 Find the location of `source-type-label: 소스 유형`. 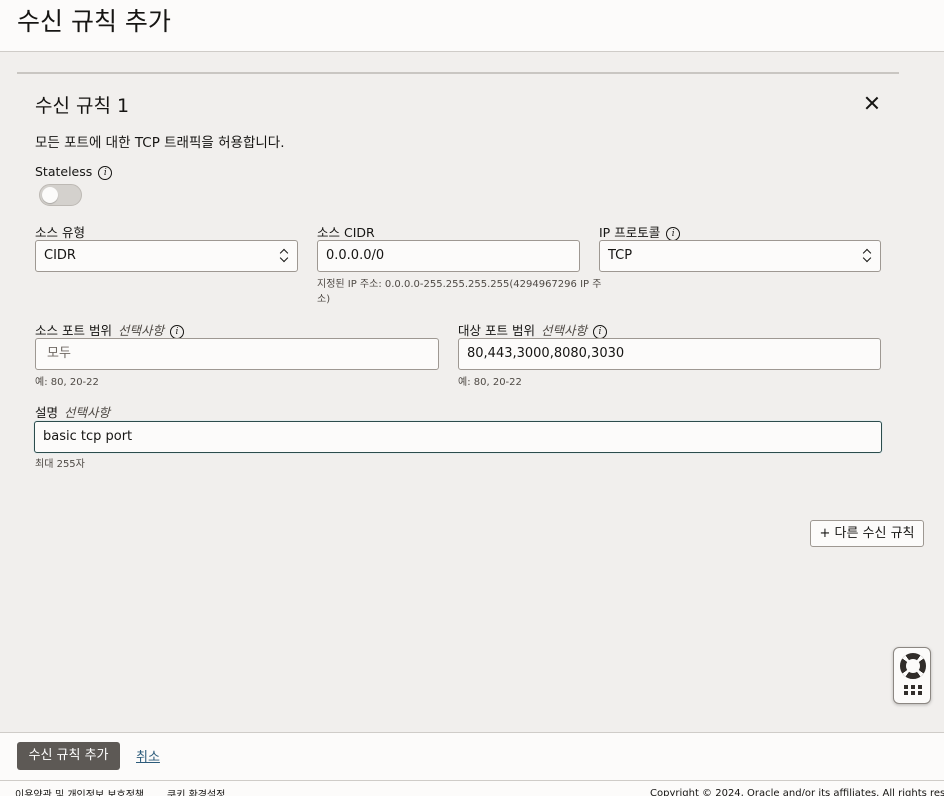

source-type-label: 소스 유형 is located at coordinates (60, 232).